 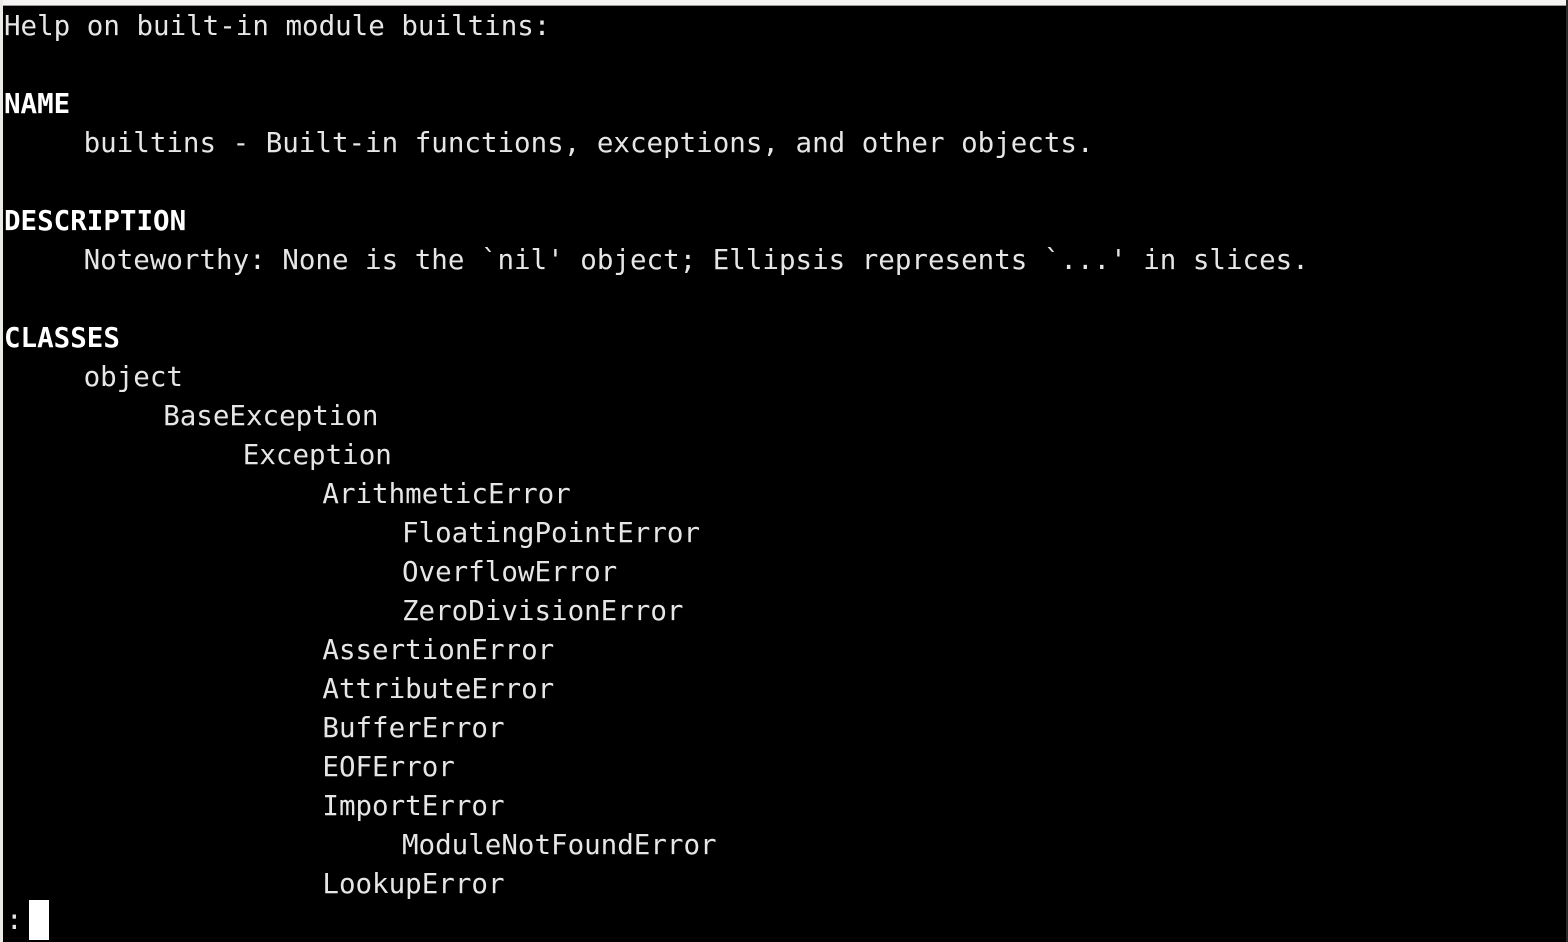 What do you see at coordinates (26, 920) in the screenshot?
I see `pager-prompt: :` at bounding box center [26, 920].